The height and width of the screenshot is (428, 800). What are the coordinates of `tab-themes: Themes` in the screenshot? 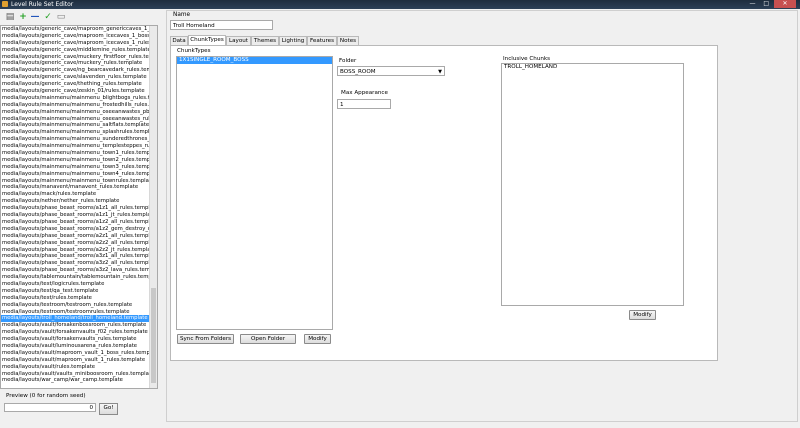 It's located at (265, 40).